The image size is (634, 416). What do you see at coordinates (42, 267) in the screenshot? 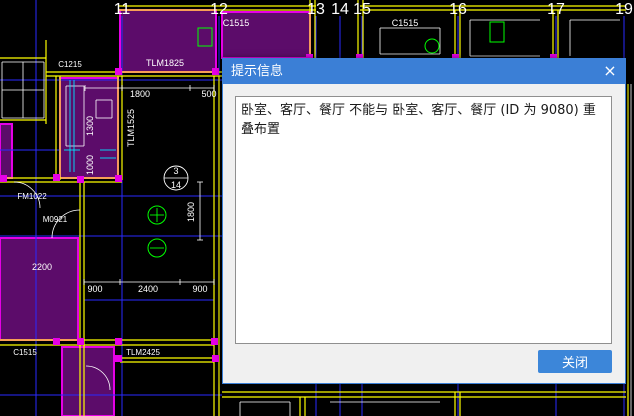
I see `dimension-text: 2200` at bounding box center [42, 267].